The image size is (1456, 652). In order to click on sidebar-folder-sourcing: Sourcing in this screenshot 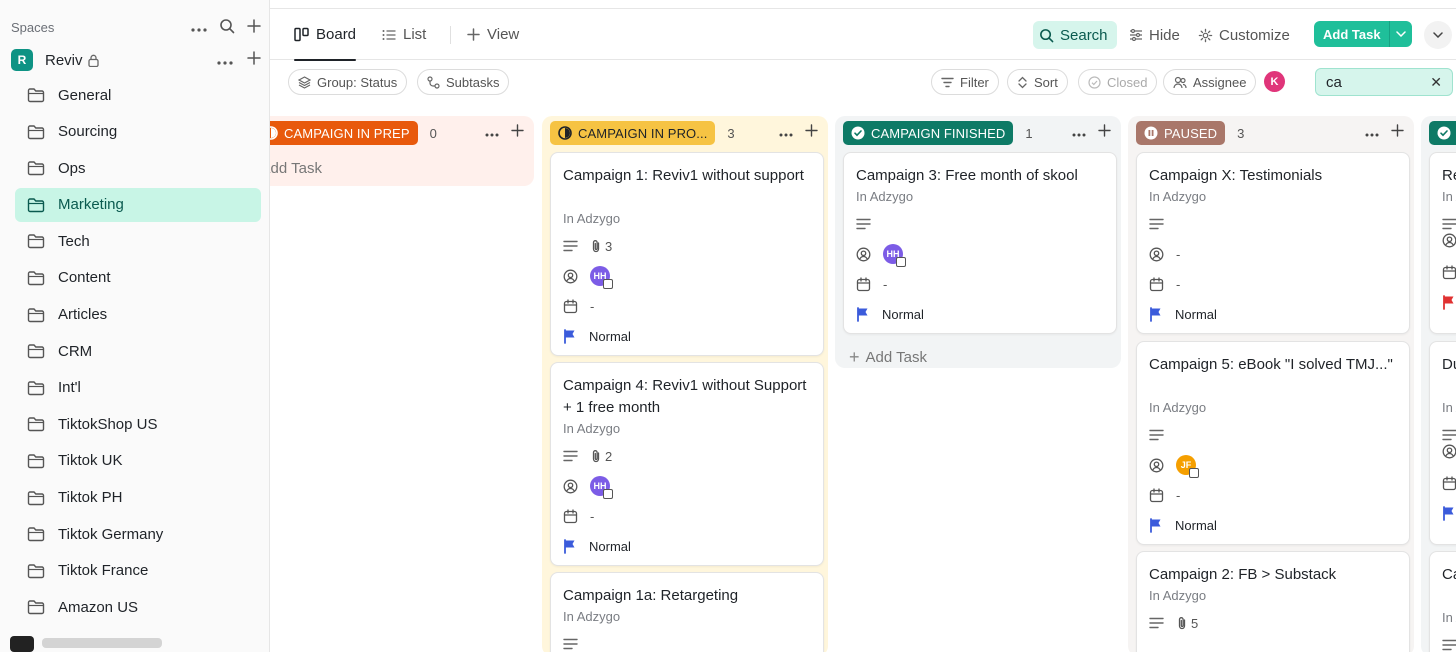, I will do `click(138, 132)`.